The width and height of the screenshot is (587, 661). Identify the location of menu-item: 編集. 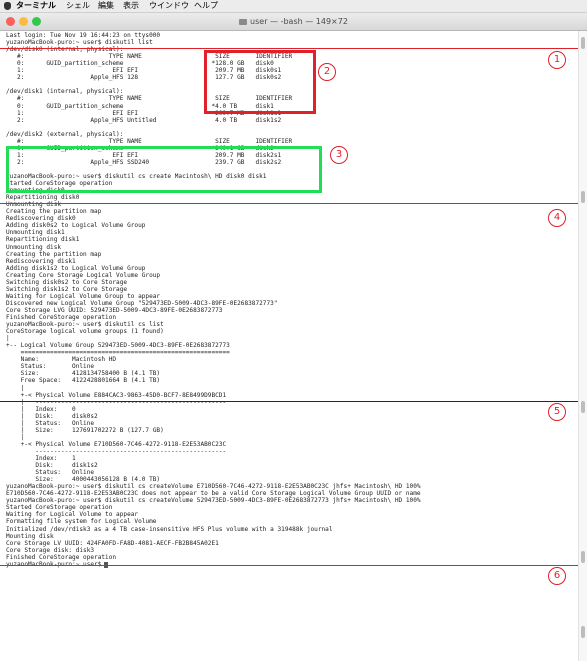
(106, 6).